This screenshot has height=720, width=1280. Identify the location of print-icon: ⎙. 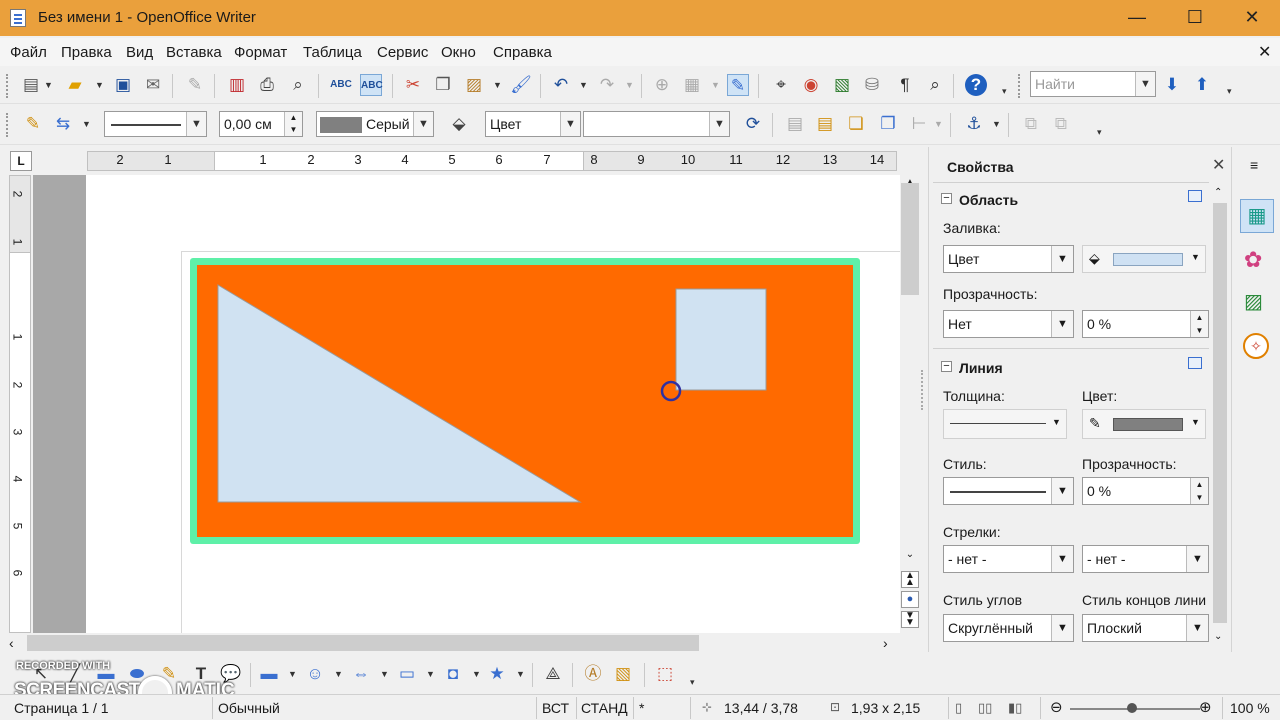
(267, 85).